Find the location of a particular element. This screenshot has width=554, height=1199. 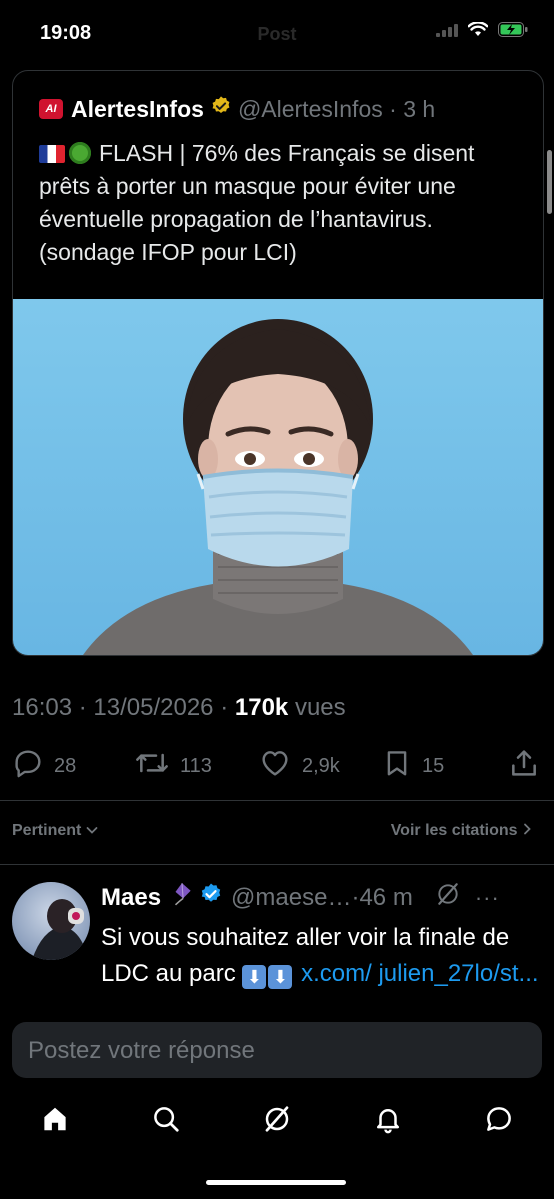

france-flag-icon is located at coordinates (52, 154).